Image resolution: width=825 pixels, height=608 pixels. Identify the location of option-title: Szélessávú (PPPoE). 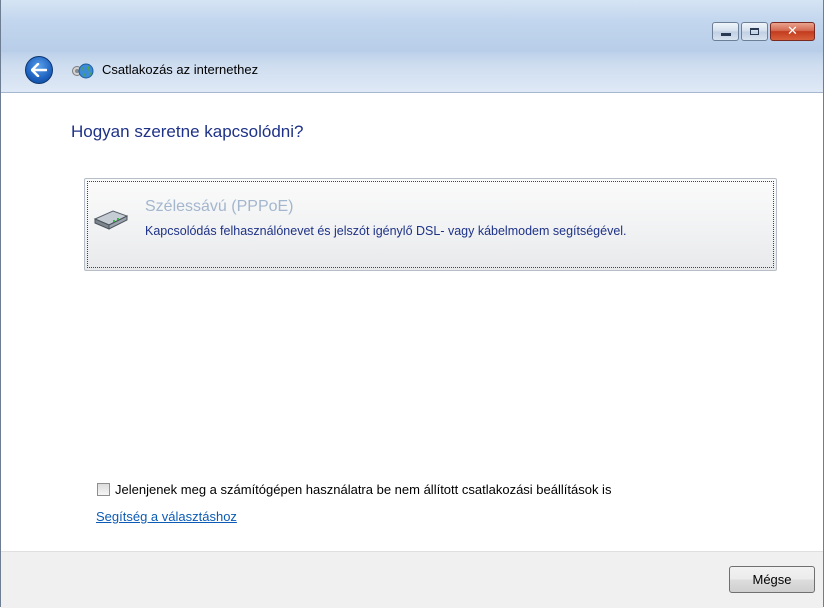
(219, 206).